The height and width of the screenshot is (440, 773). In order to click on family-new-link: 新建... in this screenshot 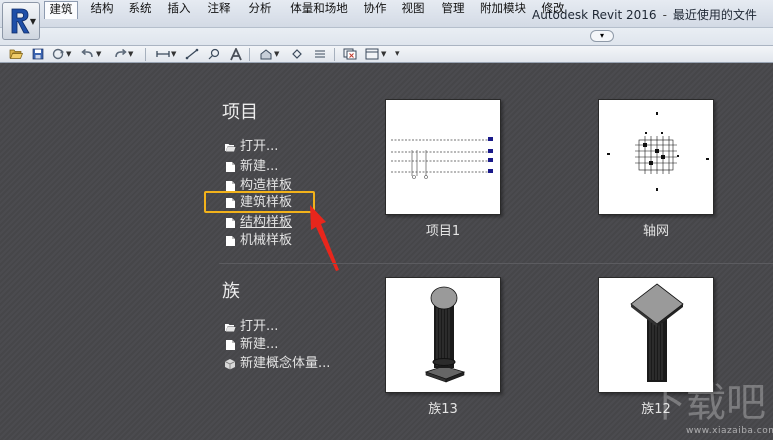, I will do `click(251, 345)`.